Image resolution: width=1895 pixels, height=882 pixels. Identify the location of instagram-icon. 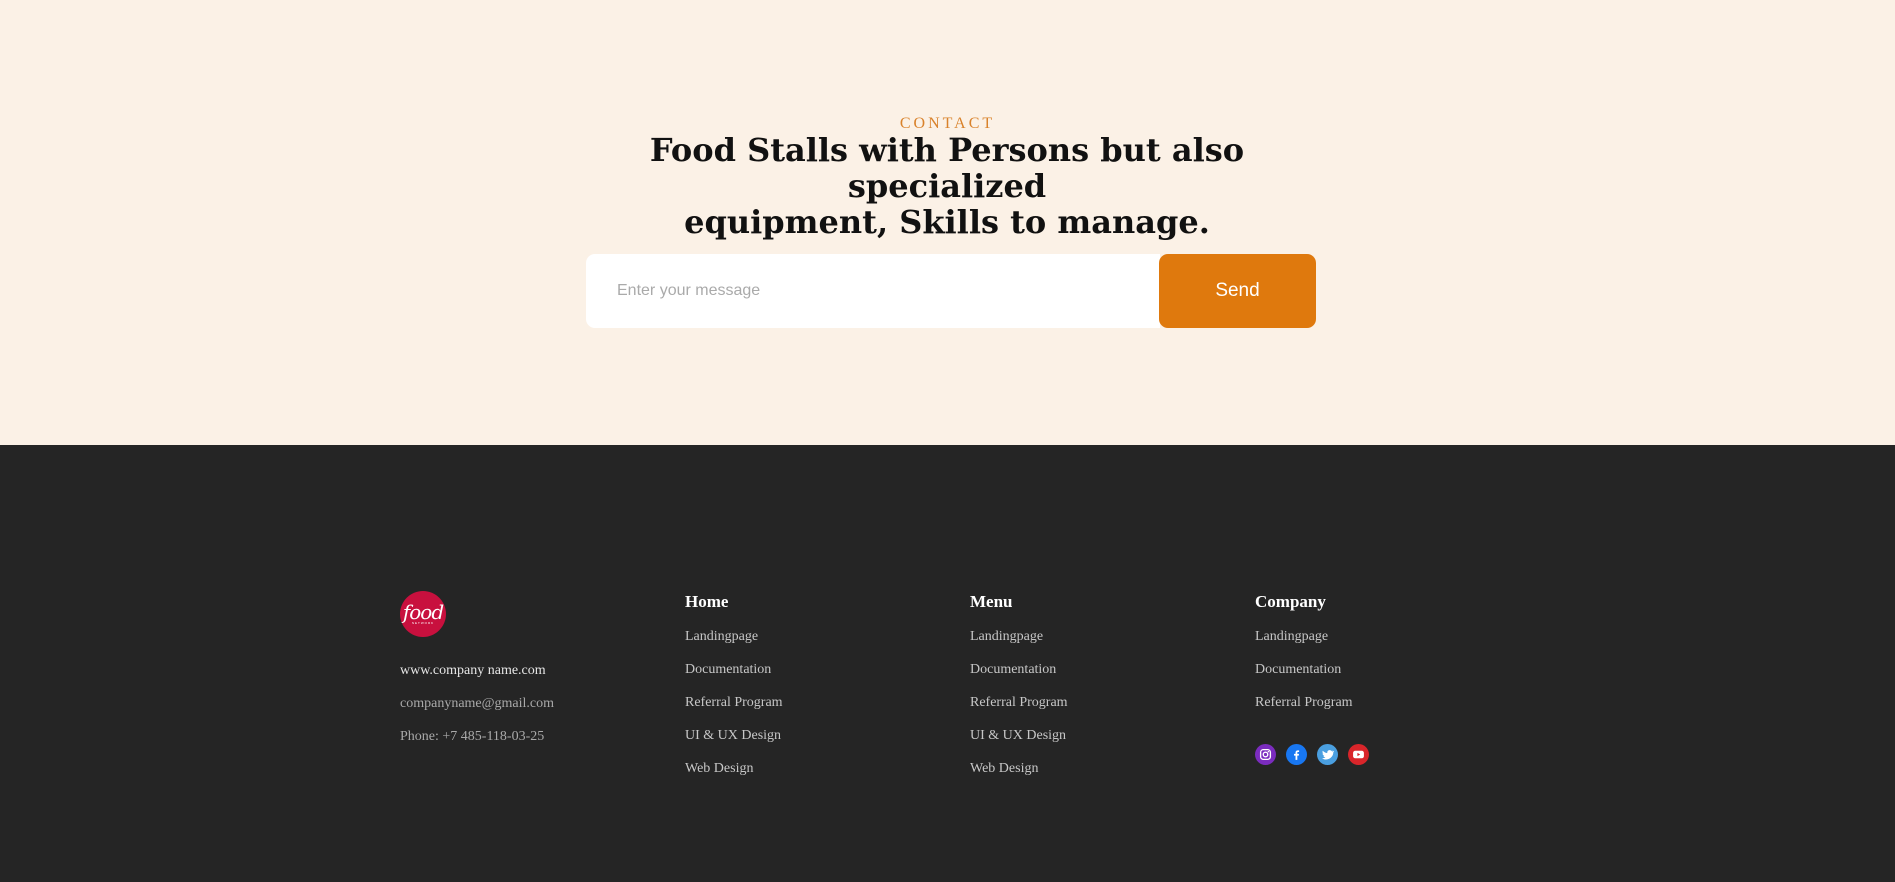
(1265, 754).